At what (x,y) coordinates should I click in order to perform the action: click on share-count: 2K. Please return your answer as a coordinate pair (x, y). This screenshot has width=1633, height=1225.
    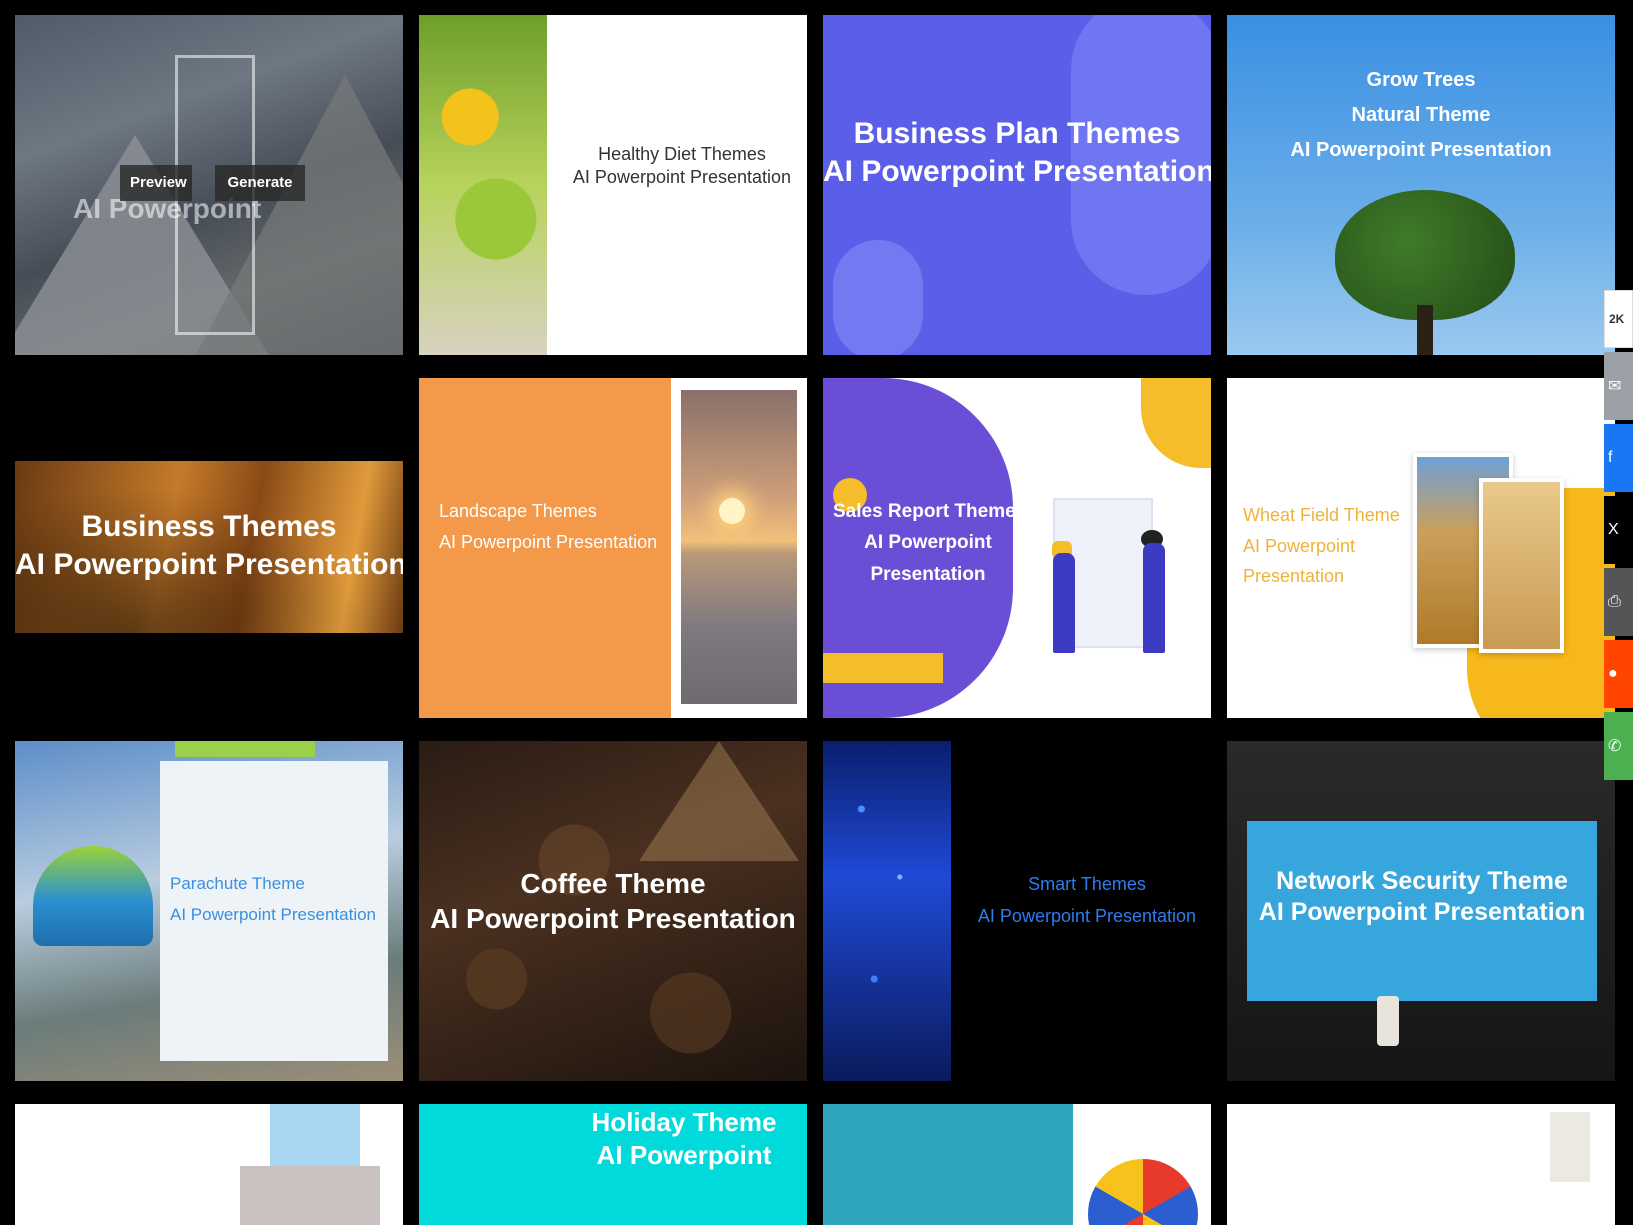
    Looking at the image, I should click on (1618, 319).